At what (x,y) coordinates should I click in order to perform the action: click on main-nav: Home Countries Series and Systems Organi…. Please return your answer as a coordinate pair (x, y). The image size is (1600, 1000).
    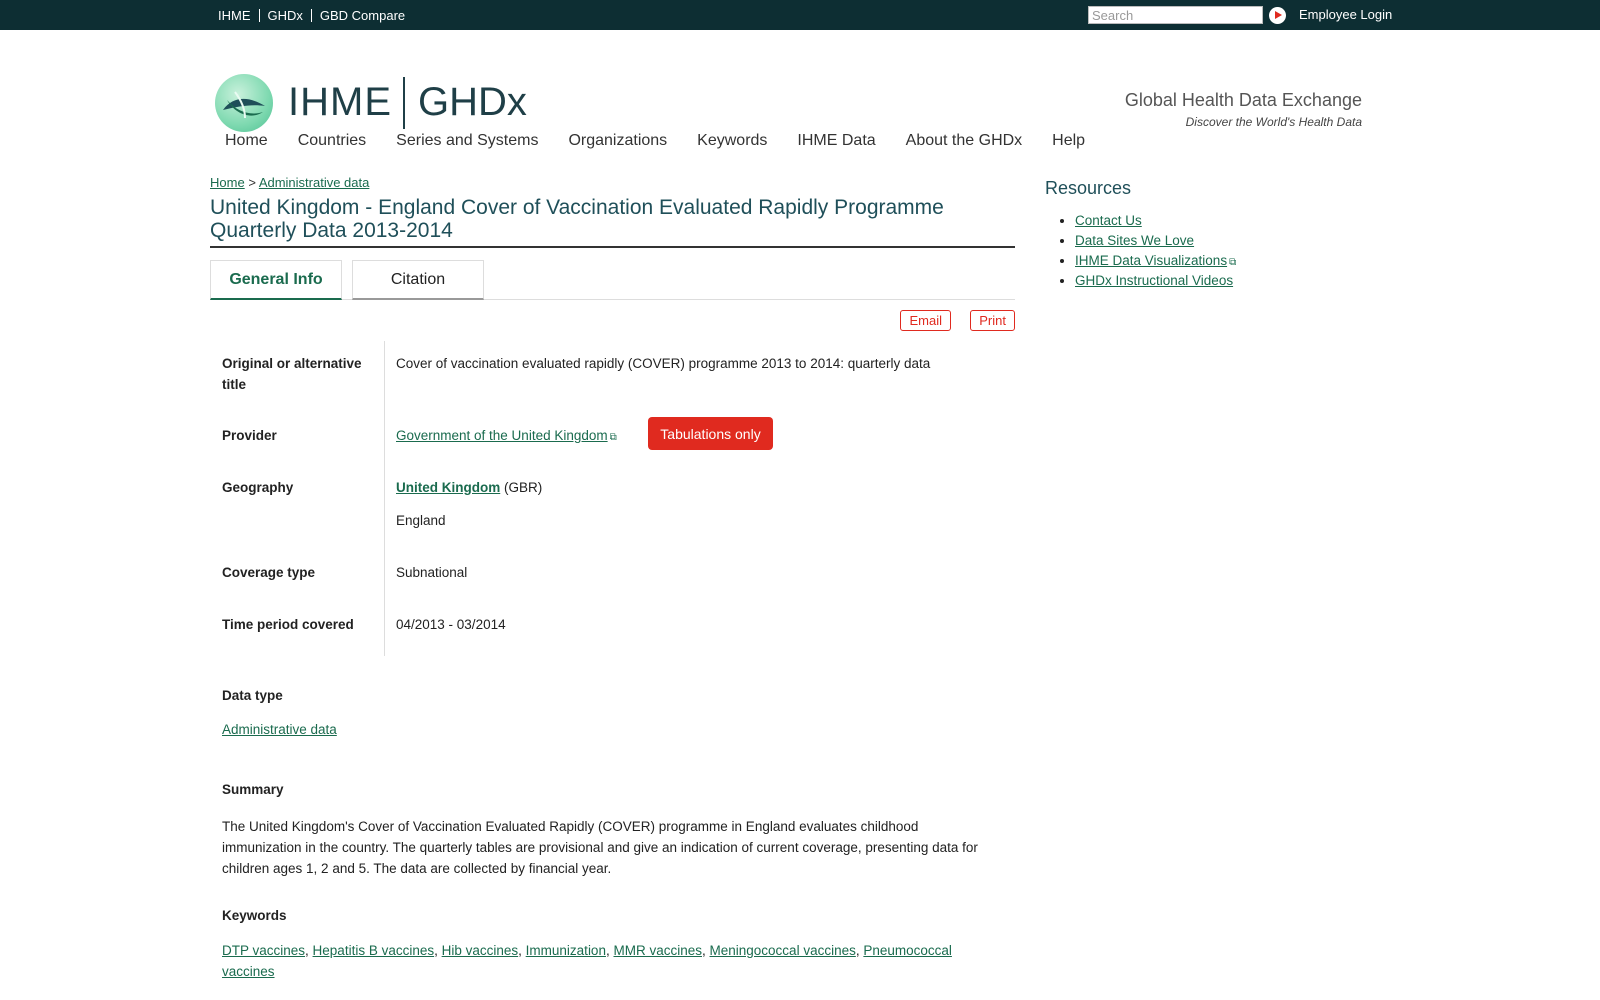
    Looking at the image, I should click on (670, 141).